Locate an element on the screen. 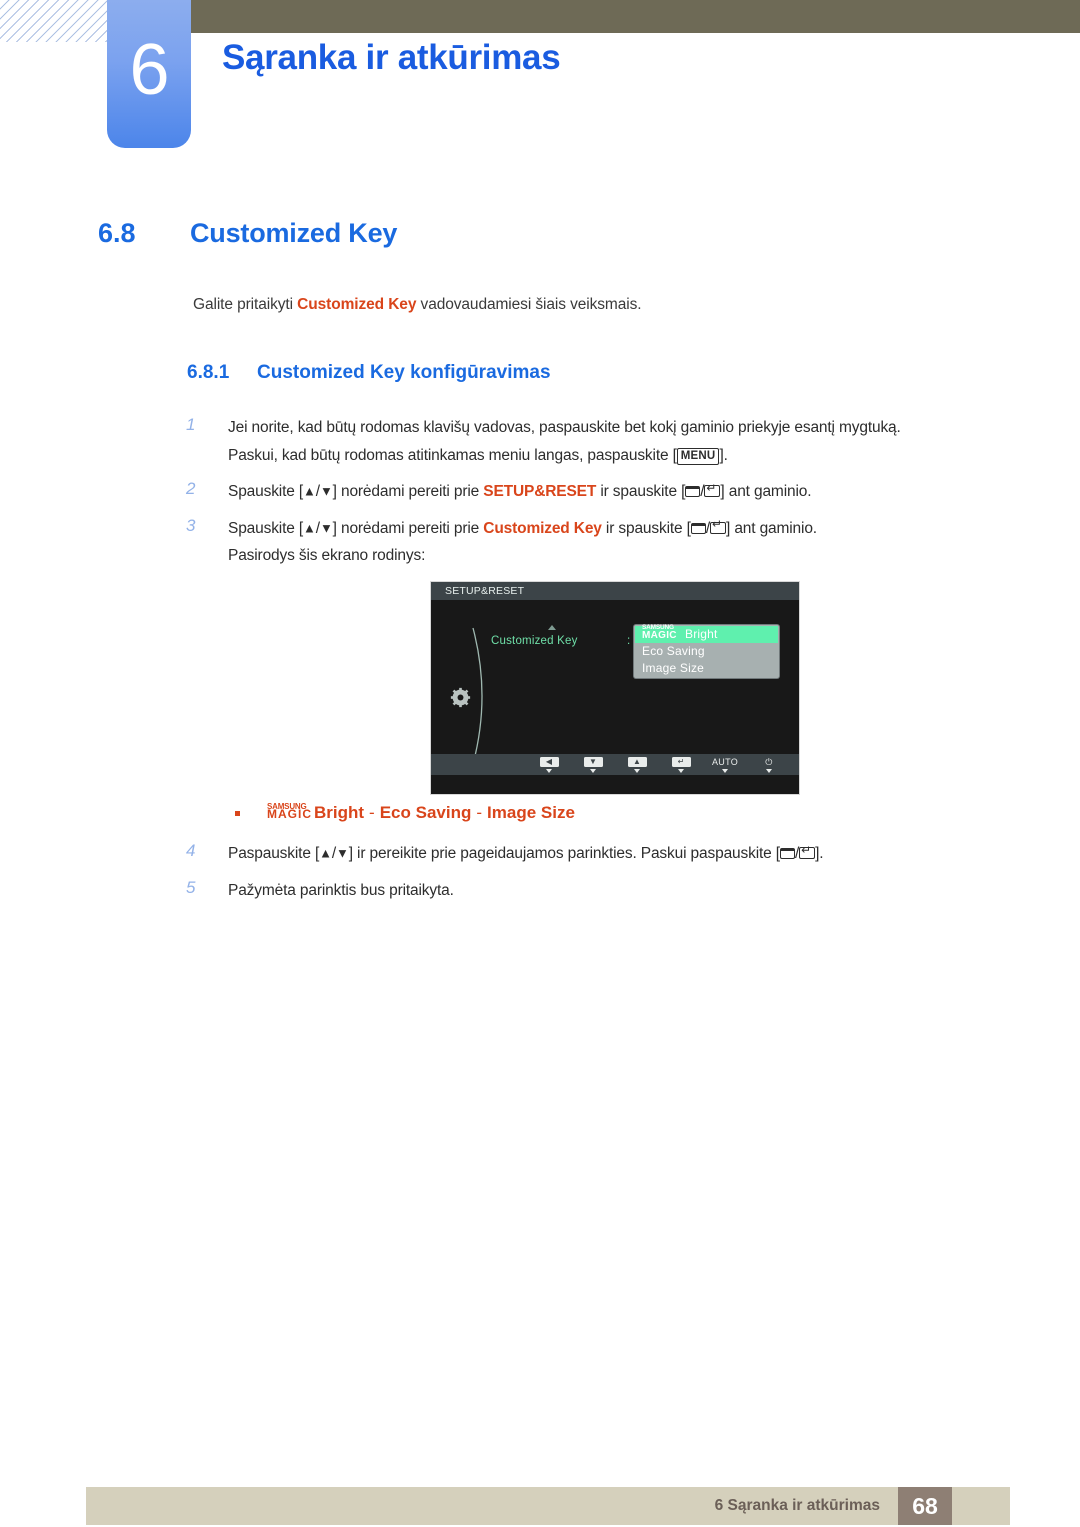 This screenshot has width=1080, height=1527. chapter-number: 6 is located at coordinates (149, 70).